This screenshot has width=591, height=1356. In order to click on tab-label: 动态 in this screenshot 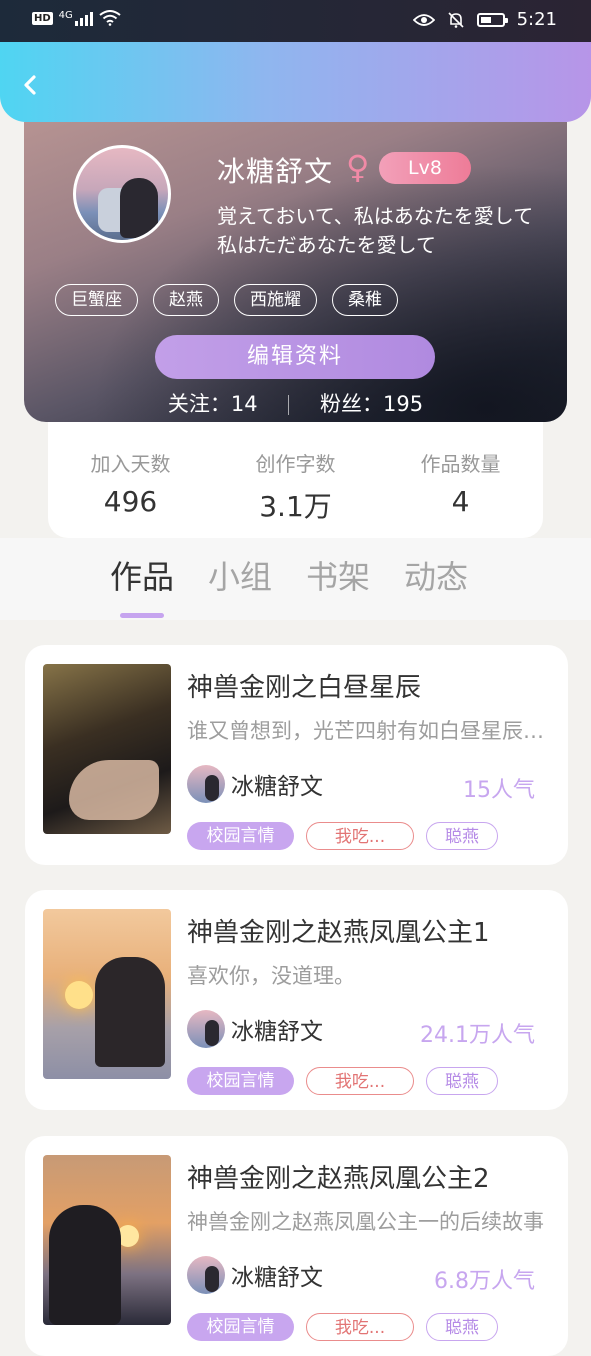, I will do `click(436, 577)`.